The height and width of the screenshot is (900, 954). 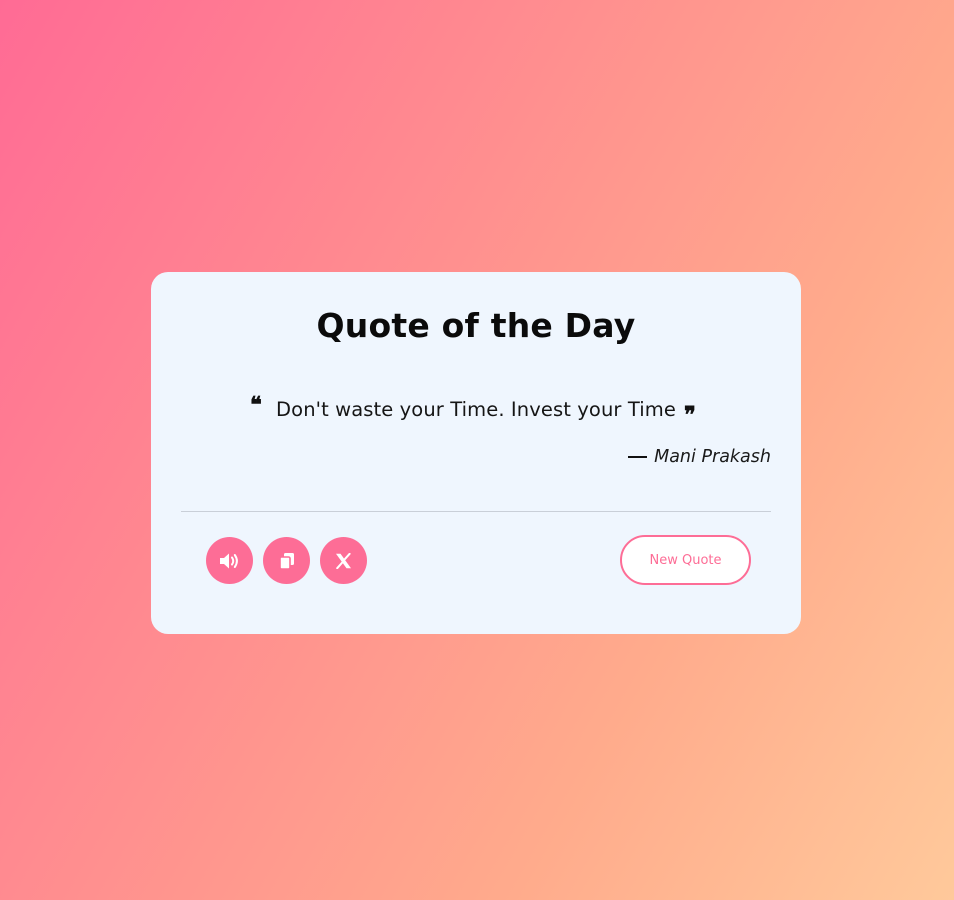 I want to click on new-quote-button: New Quote, so click(x=685, y=560).